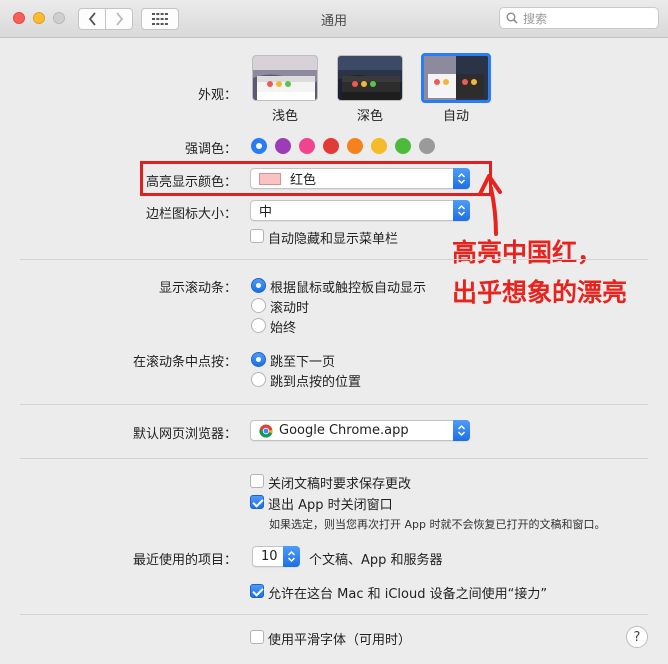 This screenshot has width=668, height=664. I want to click on highlight-annotation-box, so click(316, 178).